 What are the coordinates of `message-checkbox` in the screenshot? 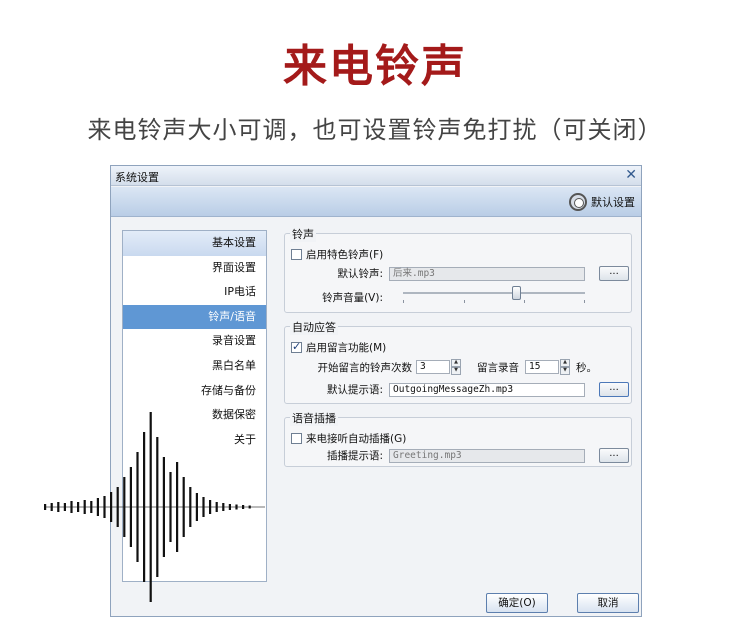 It's located at (296, 346).